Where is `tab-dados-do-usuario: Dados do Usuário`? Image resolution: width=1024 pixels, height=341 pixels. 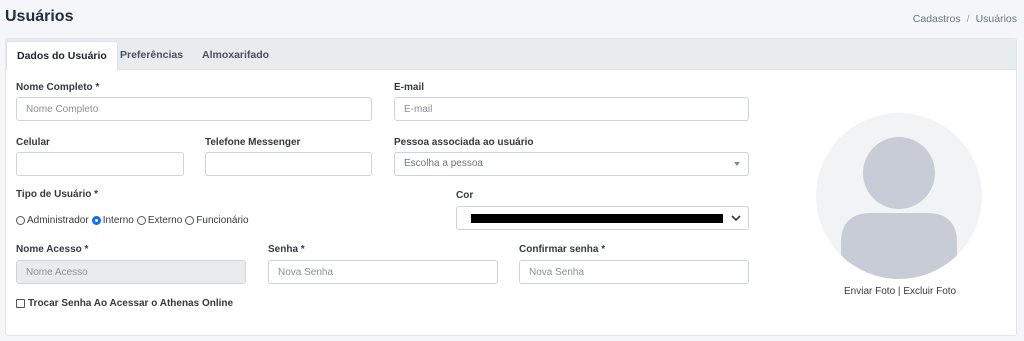 tab-dados-do-usuario: Dados do Usuário is located at coordinates (62, 56).